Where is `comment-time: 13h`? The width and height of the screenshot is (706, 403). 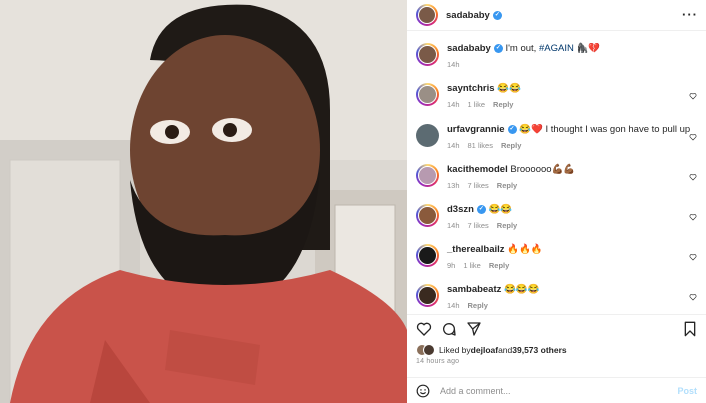 comment-time: 13h is located at coordinates (453, 185).